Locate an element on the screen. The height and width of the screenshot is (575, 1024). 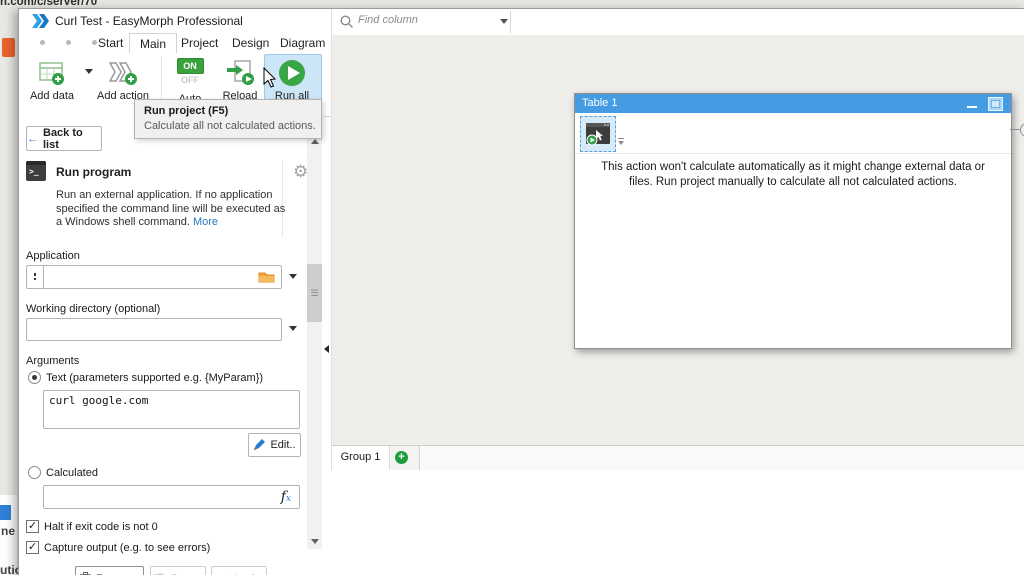
easymorph-logo-icon is located at coordinates (40, 21).